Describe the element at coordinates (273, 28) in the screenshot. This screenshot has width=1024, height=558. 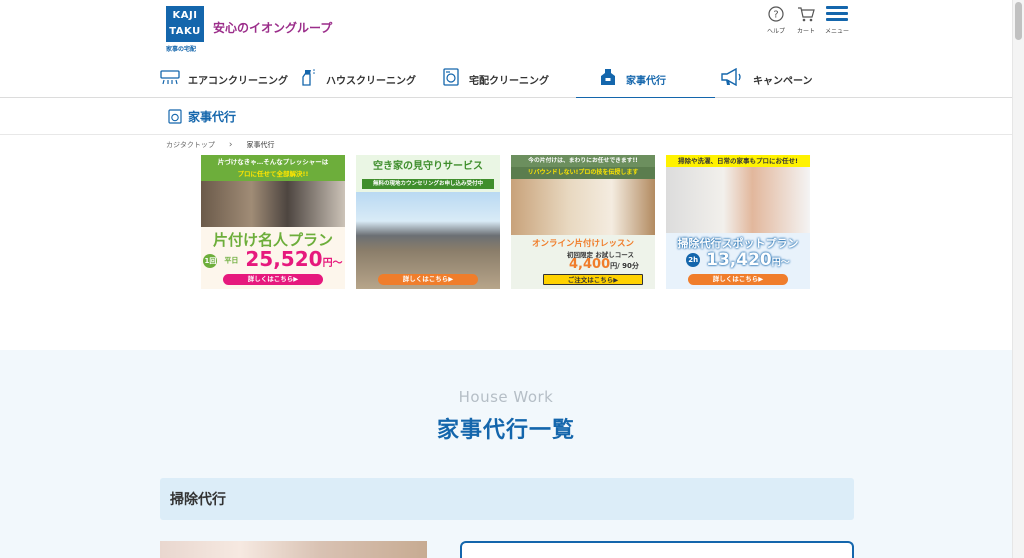
I see `tagline: 安心のイオングループ` at that location.